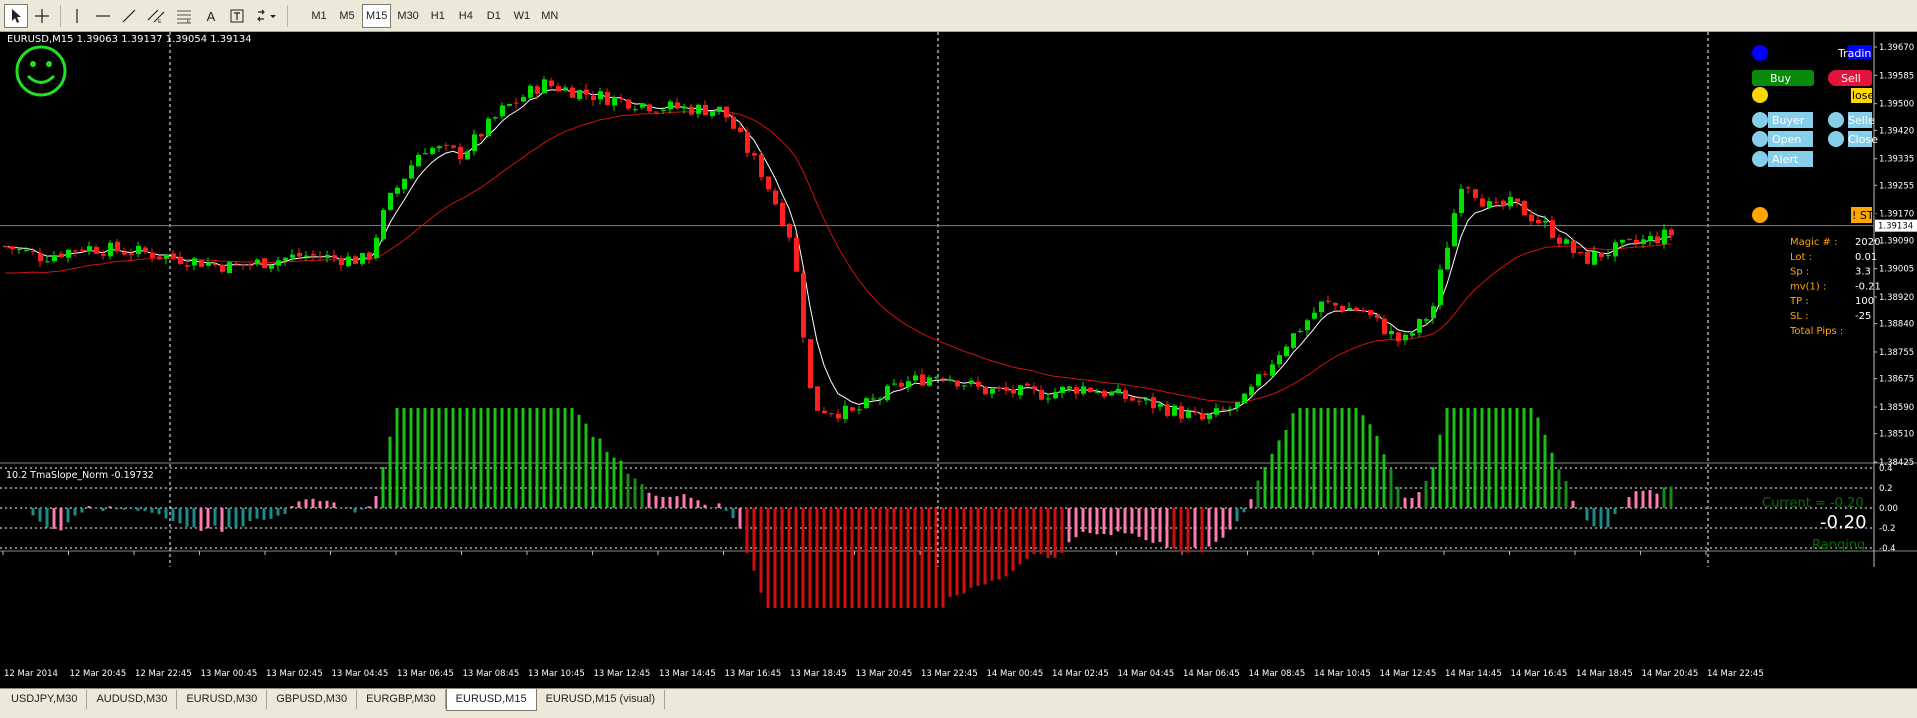 The width and height of the screenshot is (1917, 718). I want to click on chart-tab: EURUSD,M30, so click(222, 699).